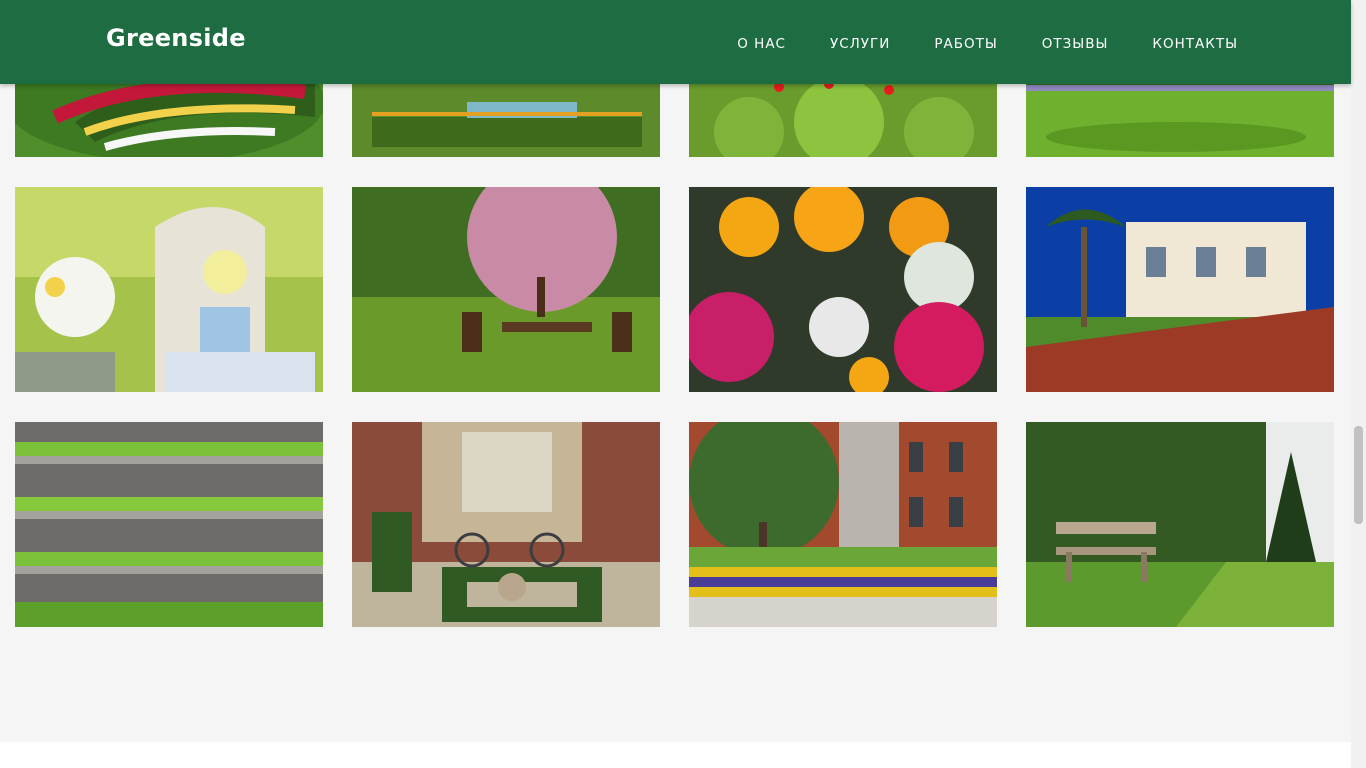 The height and width of the screenshot is (768, 1366). What do you see at coordinates (1180, 289) in the screenshot?
I see `gallery-photo-villa-palm-trees` at bounding box center [1180, 289].